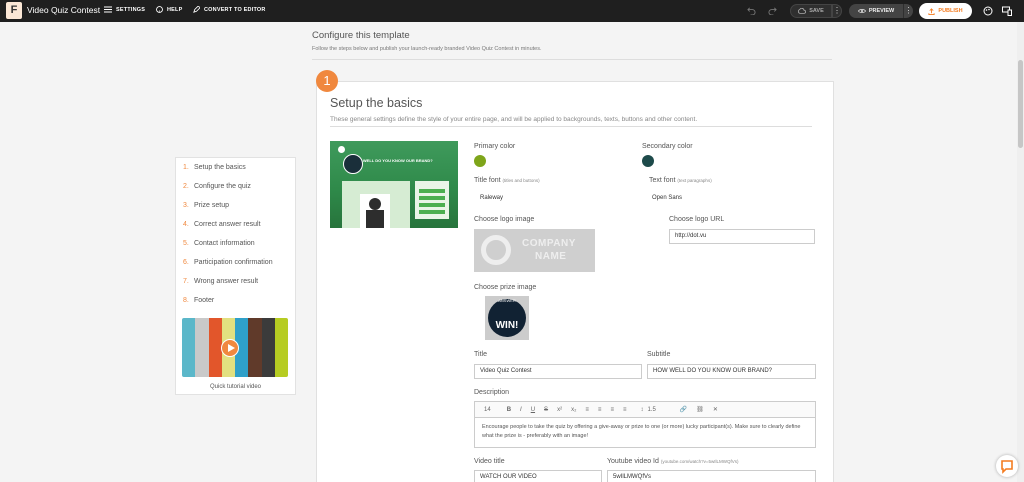 This screenshot has height=482, width=1024. Describe the element at coordinates (587, 410) in the screenshot. I see `align-left-icon: ≡` at that location.